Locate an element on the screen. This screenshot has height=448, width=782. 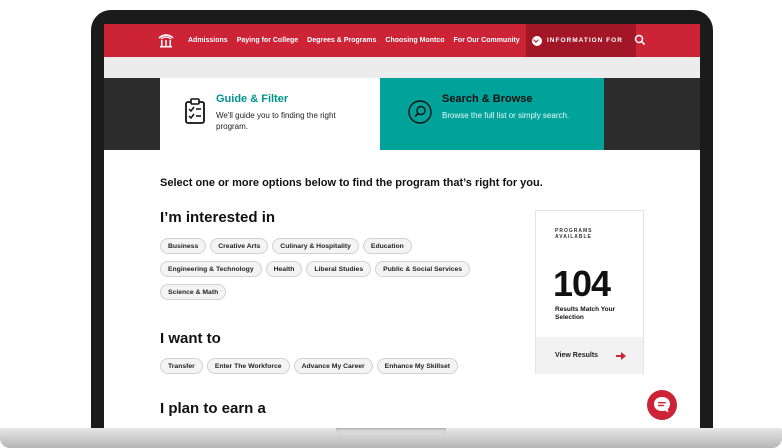
earn-heading: I plan to earn a is located at coordinates (213, 408).